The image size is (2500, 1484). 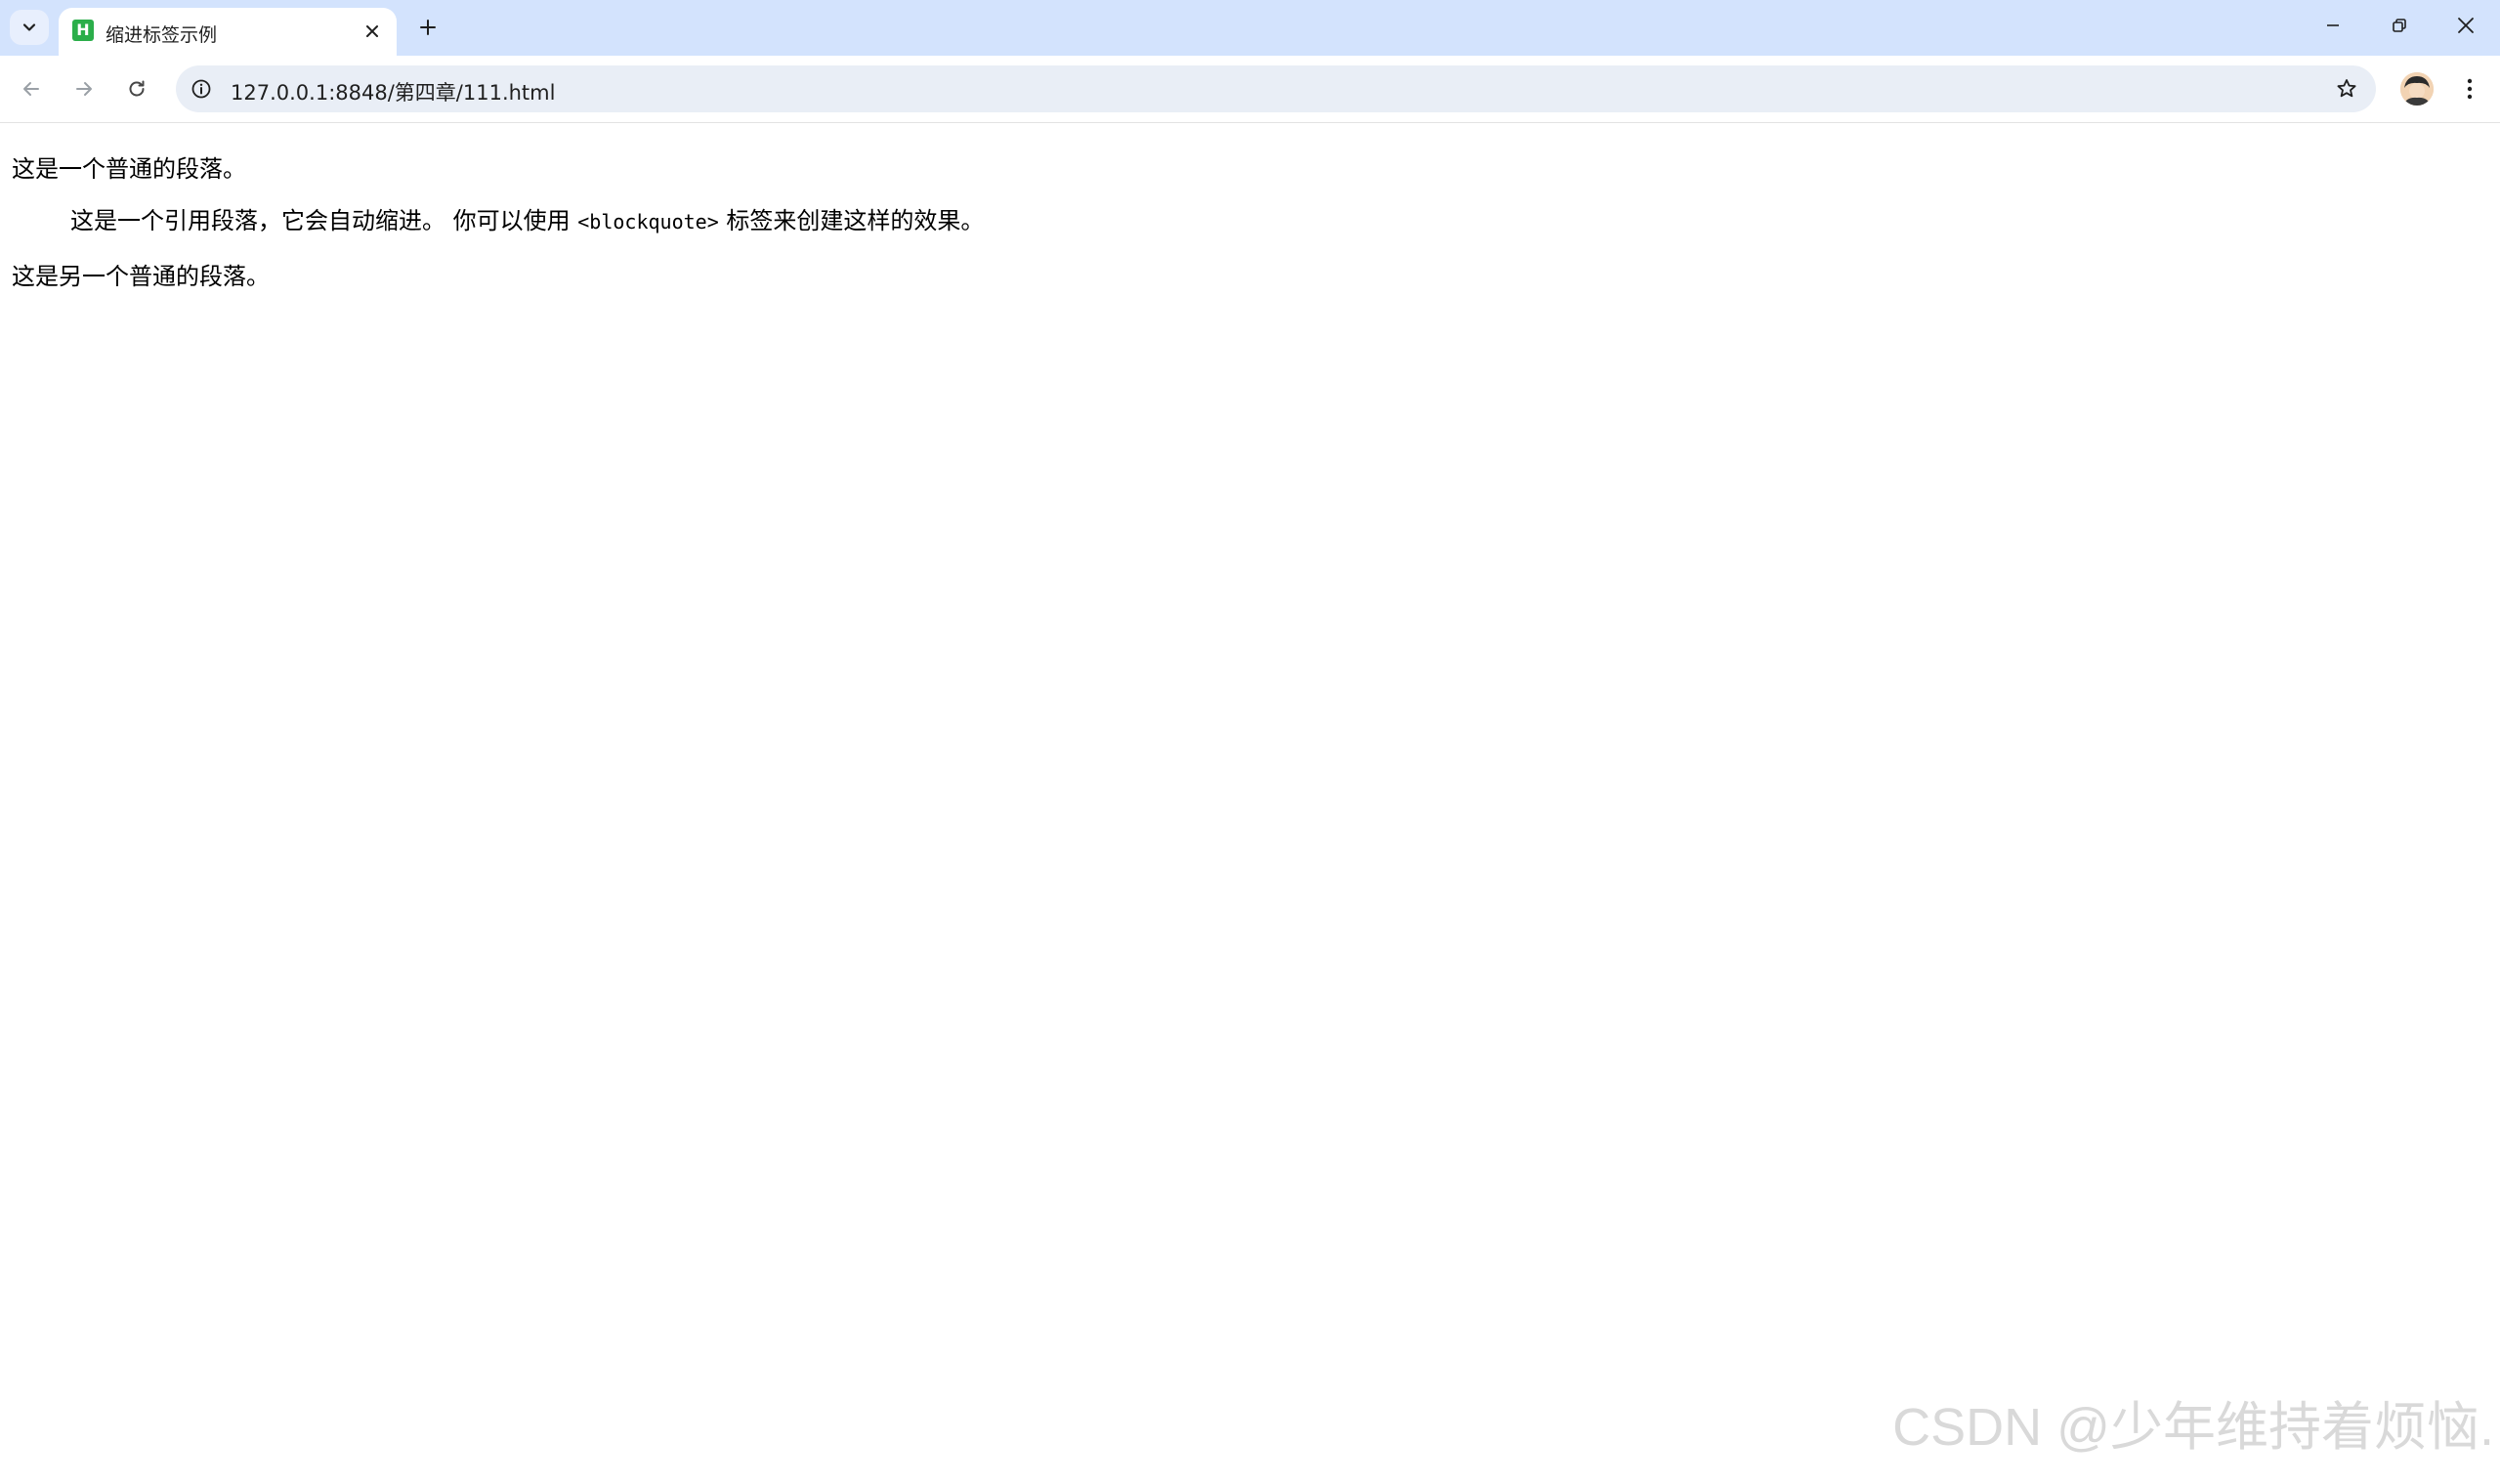 I want to click on arrow-right-icon, so click(x=84, y=89).